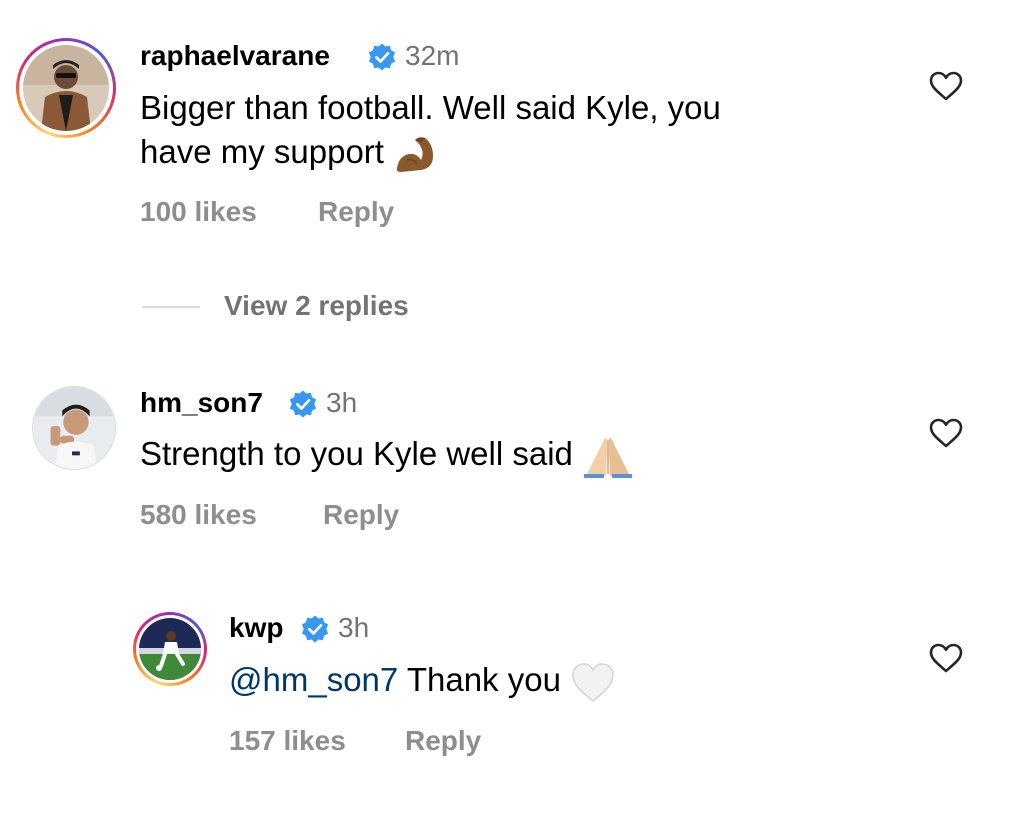 Image resolution: width=1024 pixels, height=813 pixels. What do you see at coordinates (432, 55) in the screenshot?
I see `comment-timestamp: 32m` at bounding box center [432, 55].